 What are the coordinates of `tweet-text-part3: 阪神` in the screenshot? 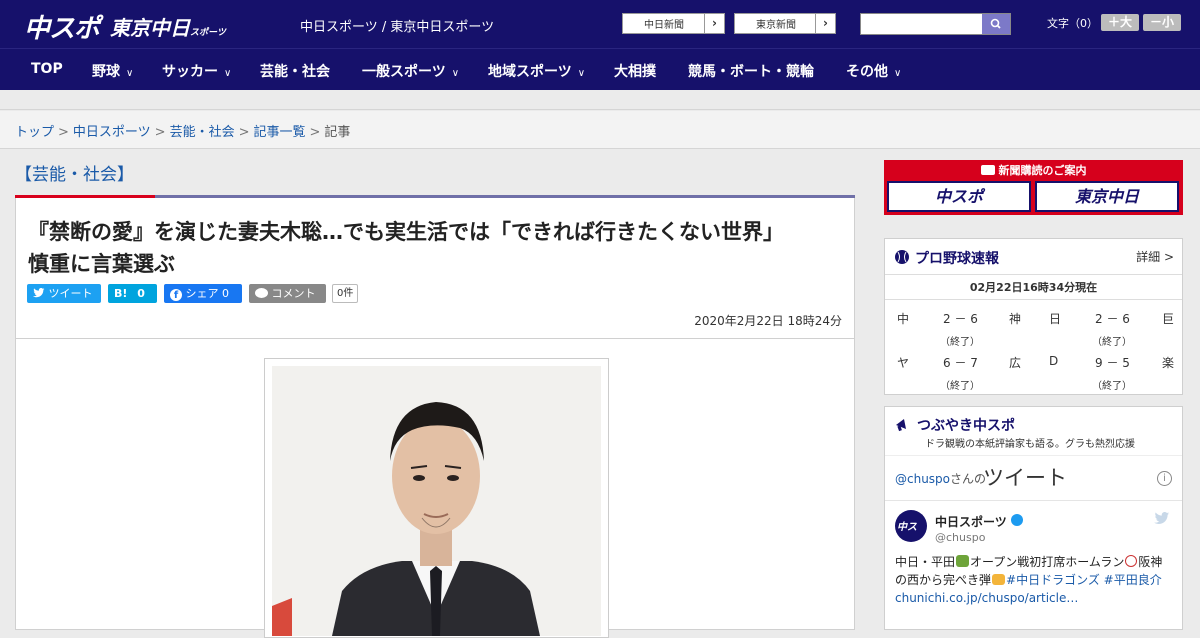 It's located at (1150, 562).